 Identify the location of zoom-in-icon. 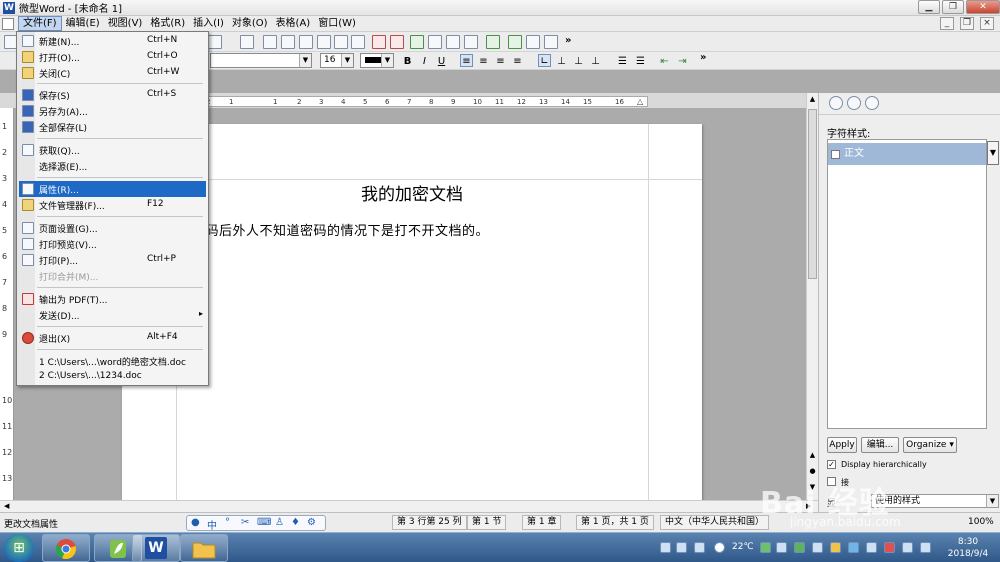
(358, 42).